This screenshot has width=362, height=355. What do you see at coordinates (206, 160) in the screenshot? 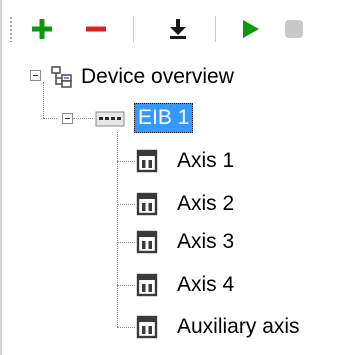
I see `tree-node-label: Axis 1` at bounding box center [206, 160].